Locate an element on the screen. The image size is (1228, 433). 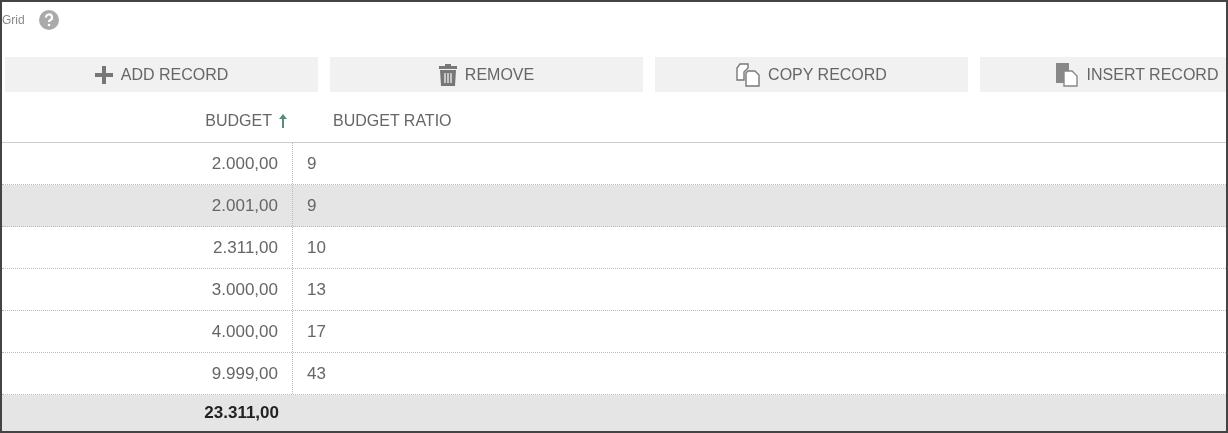
toolbar-button: ADD RECORD is located at coordinates (161, 74).